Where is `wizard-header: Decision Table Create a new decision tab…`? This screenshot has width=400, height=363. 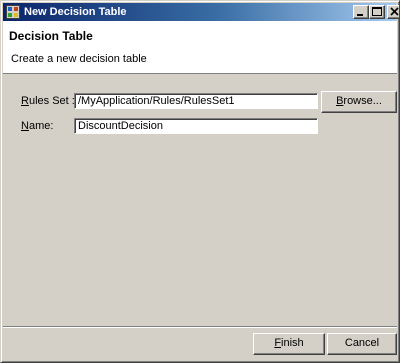 wizard-header: Decision Table Create a new decision tab… is located at coordinates (200, 47).